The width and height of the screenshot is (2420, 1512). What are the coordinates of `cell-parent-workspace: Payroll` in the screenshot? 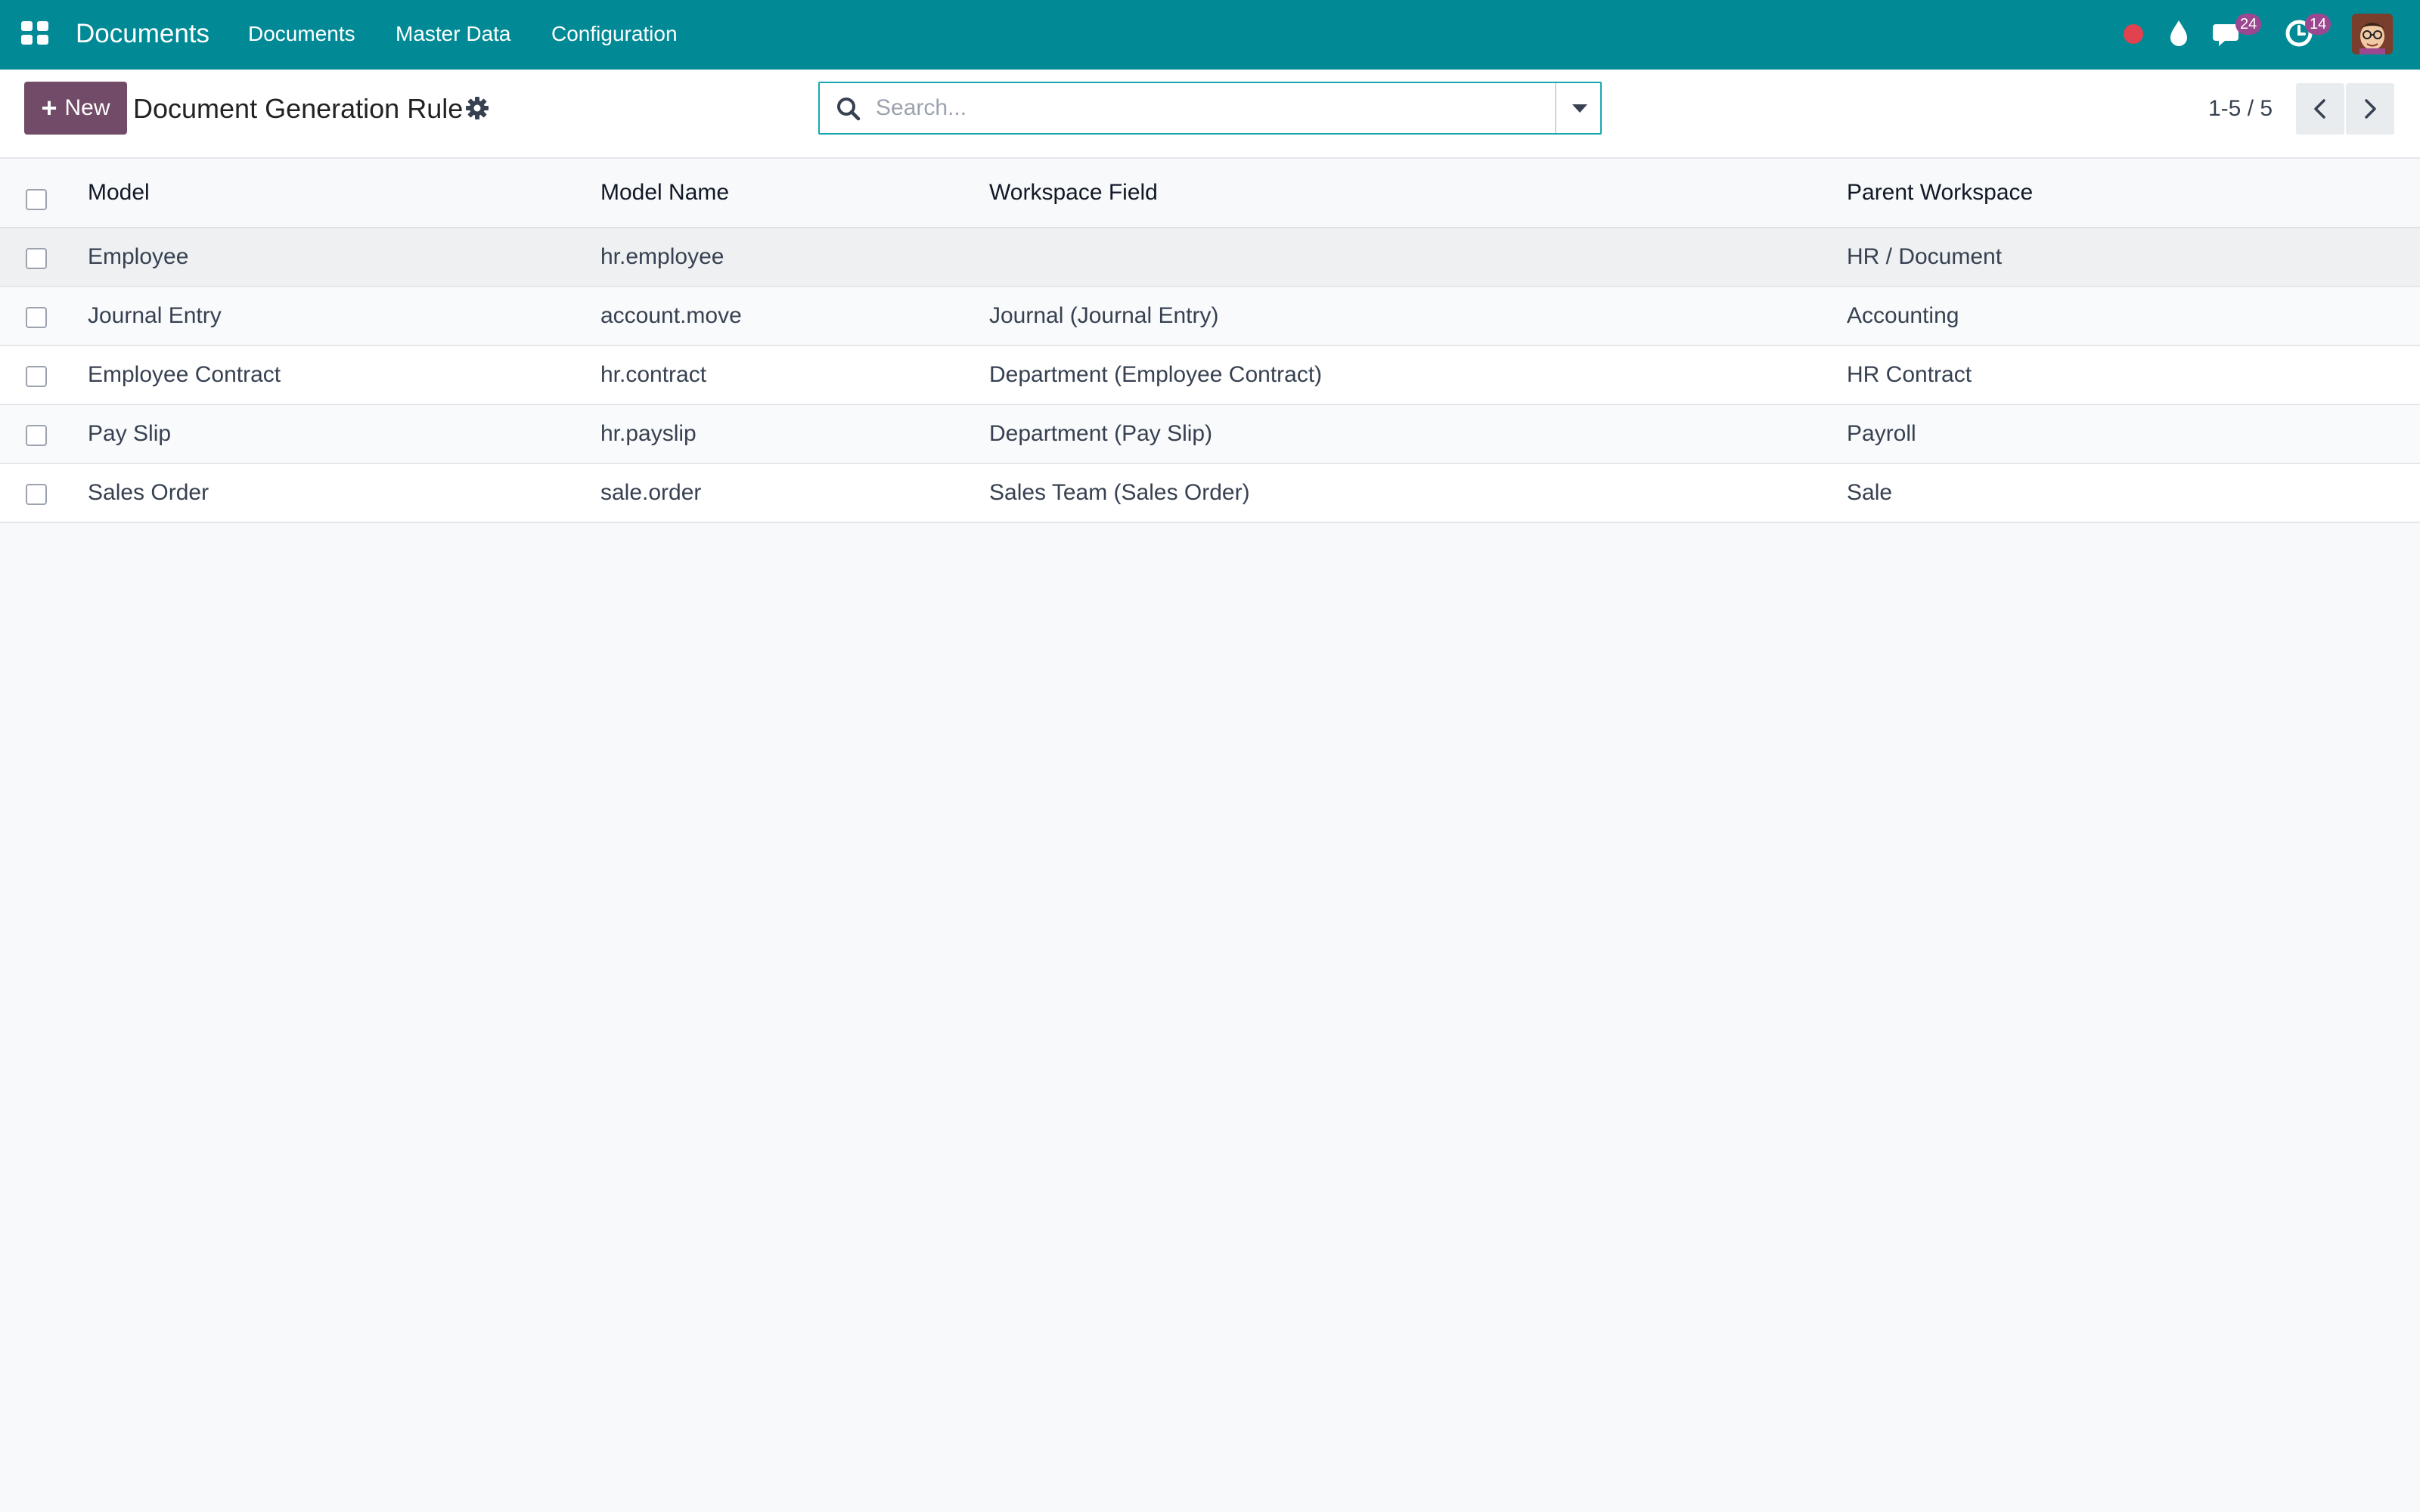 It's located at (1881, 433).